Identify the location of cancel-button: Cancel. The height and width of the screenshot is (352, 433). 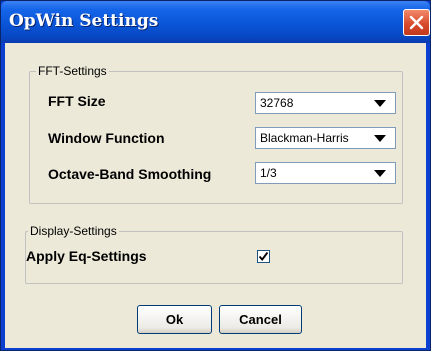
(260, 319).